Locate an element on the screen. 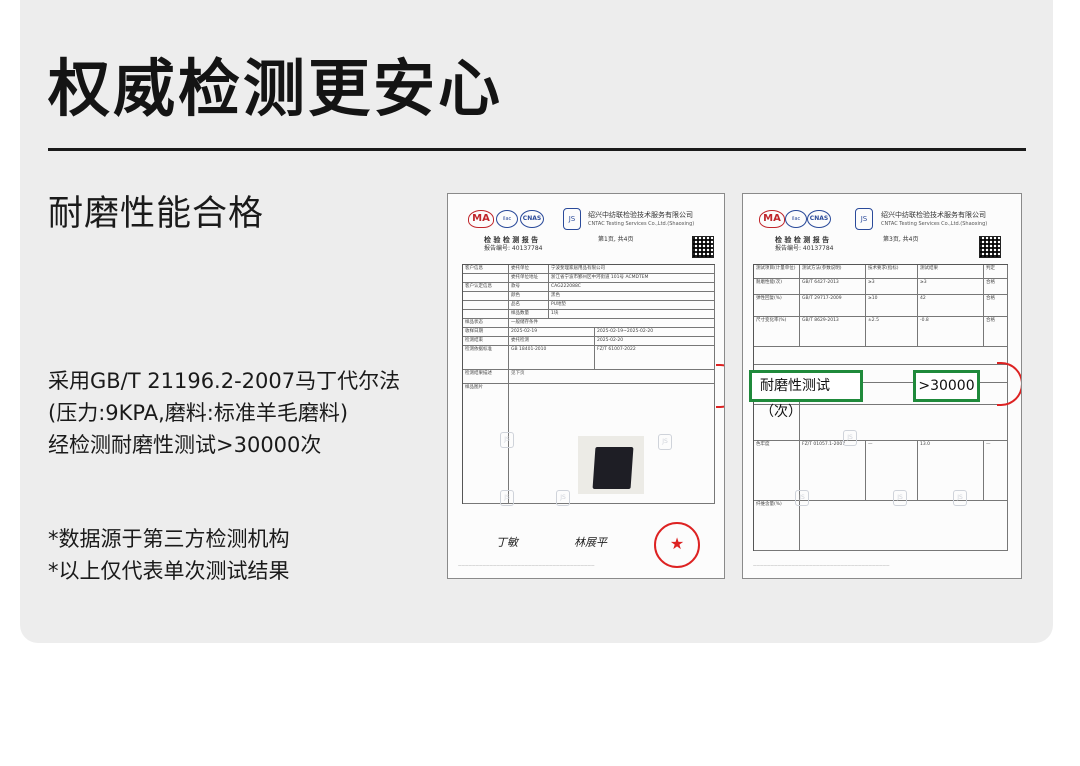  table-cell: FZ/T 01057.1-2007 is located at coordinates (833, 471).